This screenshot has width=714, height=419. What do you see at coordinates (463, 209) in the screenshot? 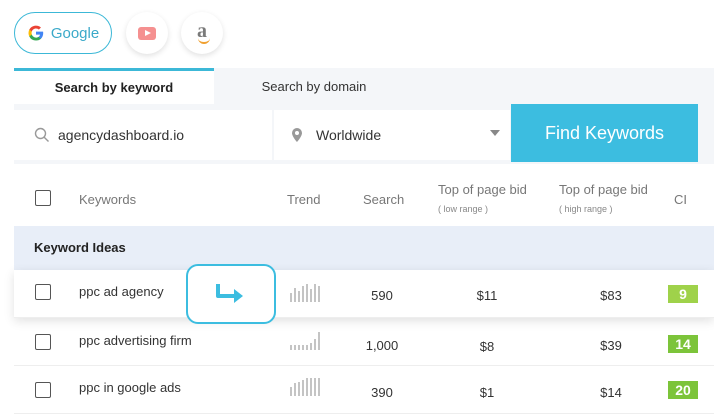
I see `header-bid-low-sub: ( low range )` at bounding box center [463, 209].